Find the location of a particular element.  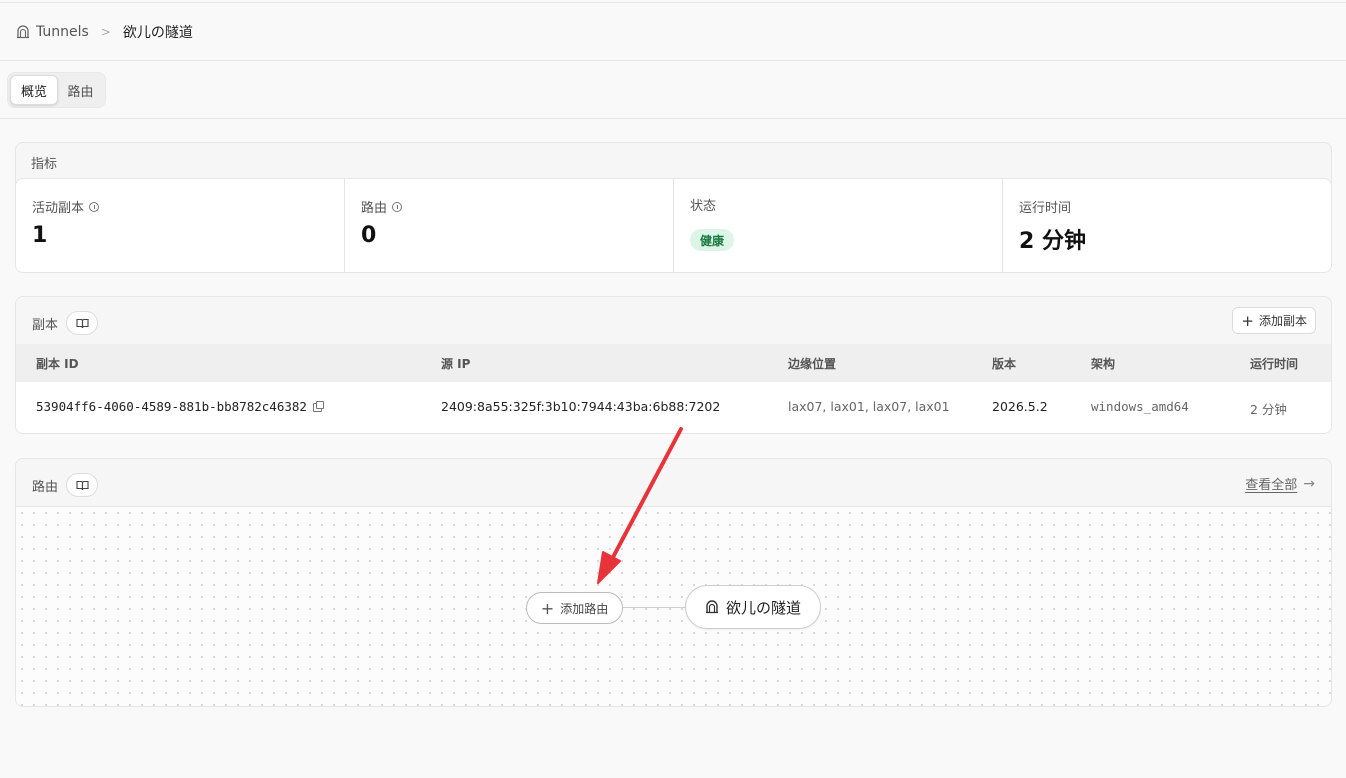

col-replica-id: 副本 ID is located at coordinates (57, 364).